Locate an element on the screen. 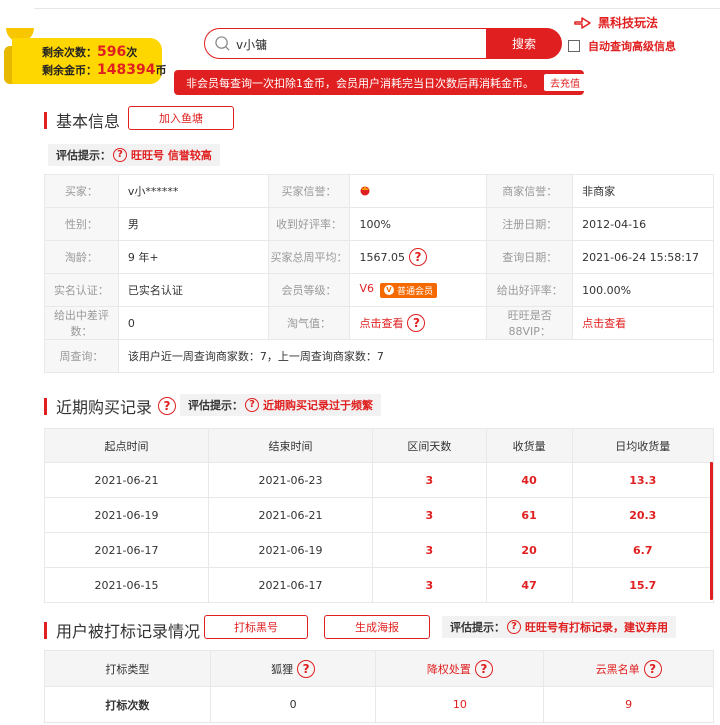  search-input: v小镛 is located at coordinates (345, 43).